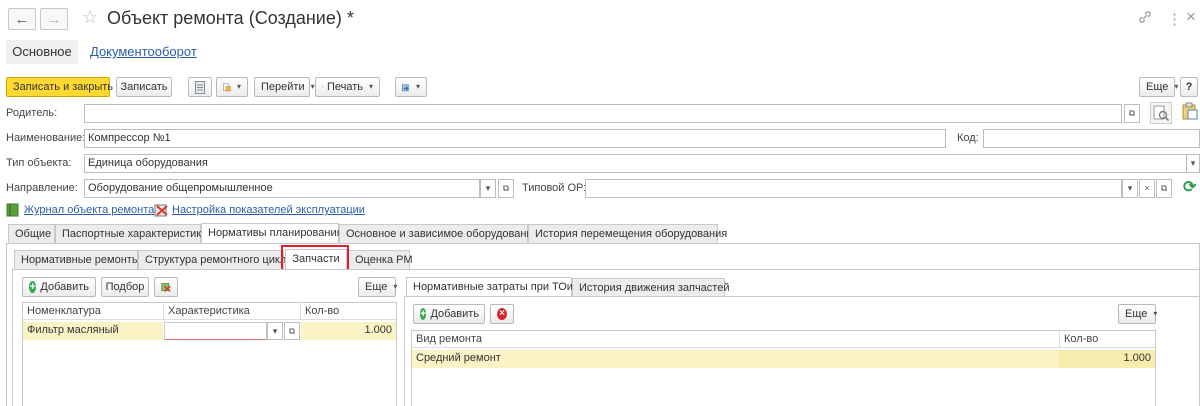  Describe the element at coordinates (231, 311) in the screenshot. I see `col-characteristic: Характеристика` at that location.